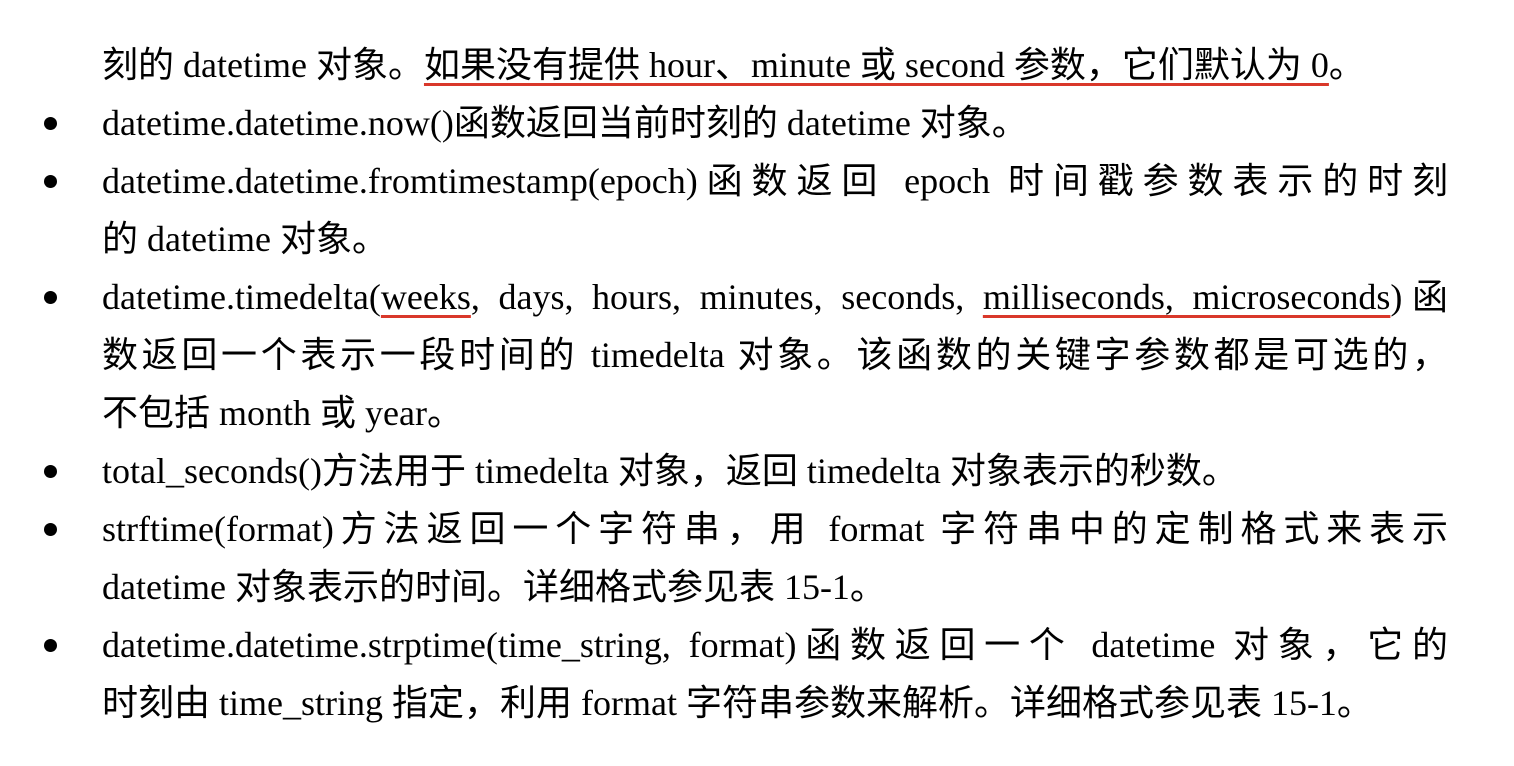 The width and height of the screenshot is (1514, 766). I want to click on underlined-text: milliseconds, microseconds, so click(1186, 297).